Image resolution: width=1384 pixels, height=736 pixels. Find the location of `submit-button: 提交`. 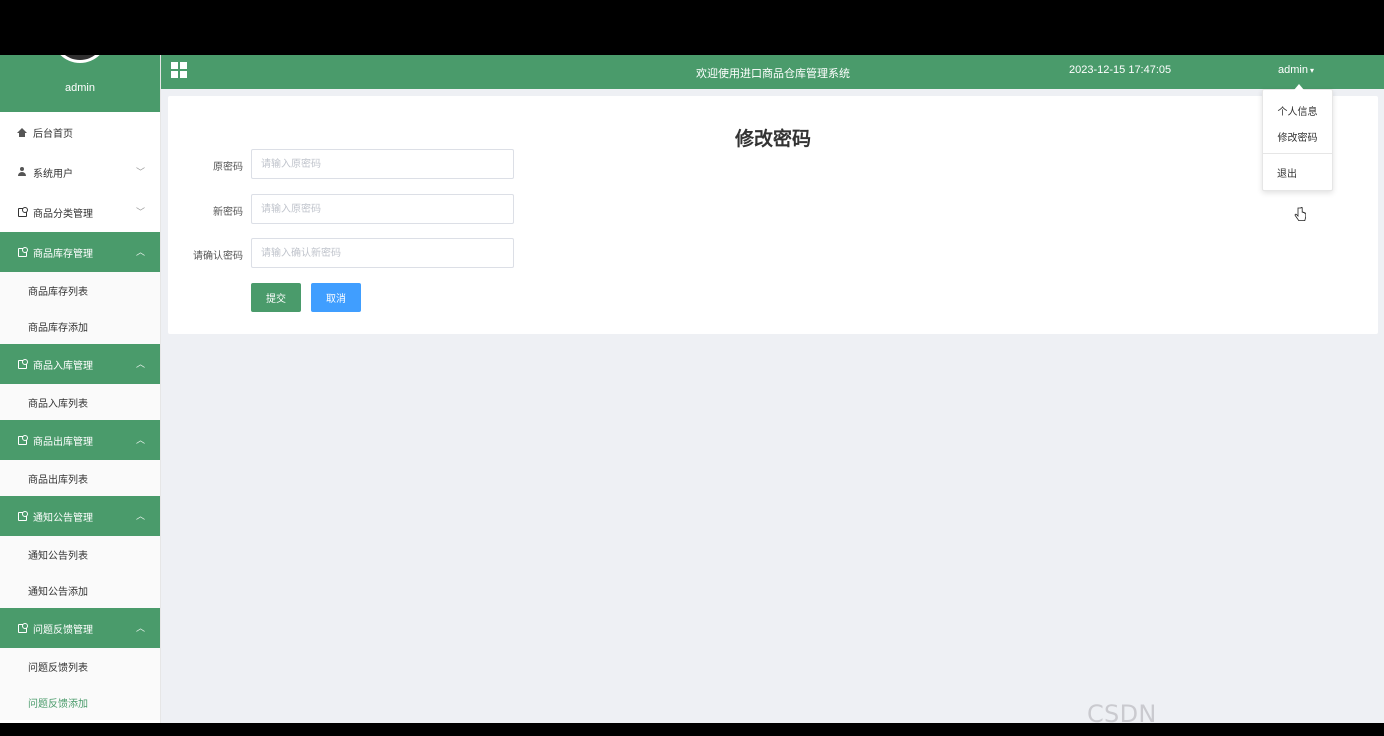

submit-button: 提交 is located at coordinates (276, 297).